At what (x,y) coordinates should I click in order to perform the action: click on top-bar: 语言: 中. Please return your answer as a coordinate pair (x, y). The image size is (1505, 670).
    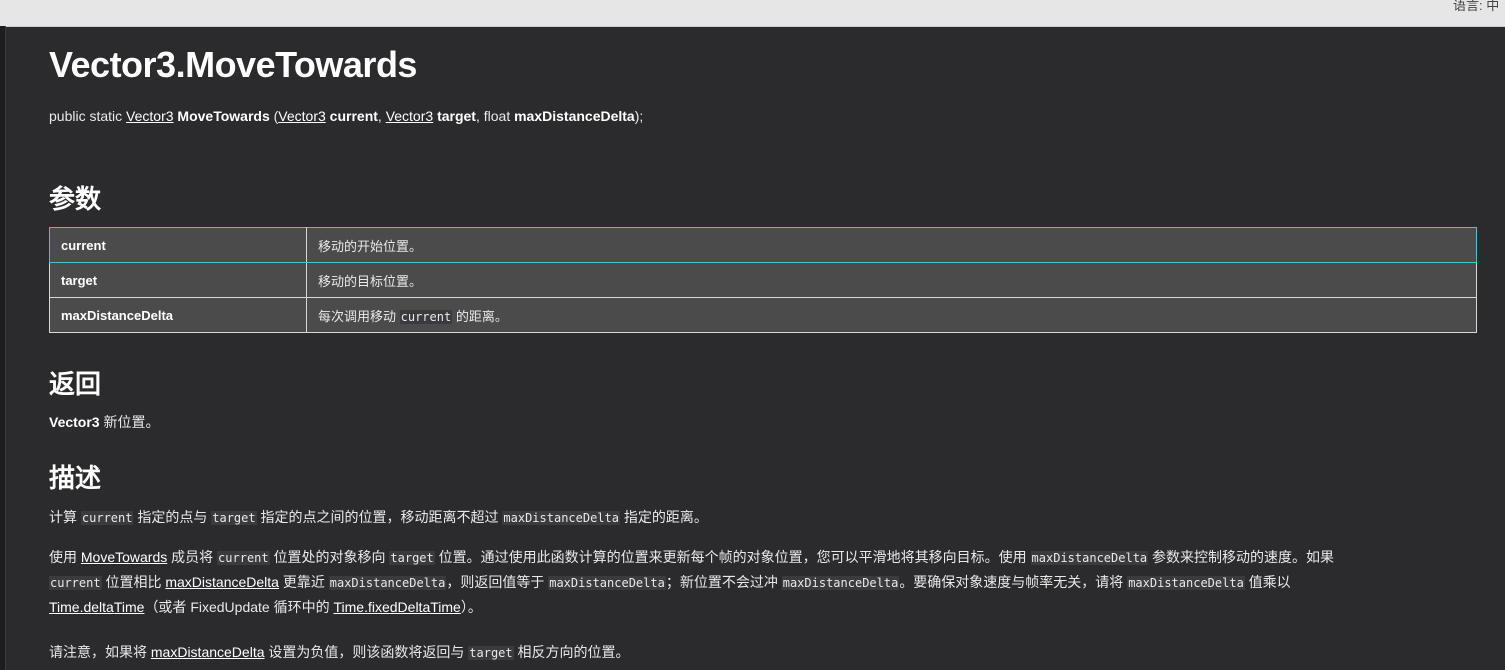
    Looking at the image, I should click on (752, 13).